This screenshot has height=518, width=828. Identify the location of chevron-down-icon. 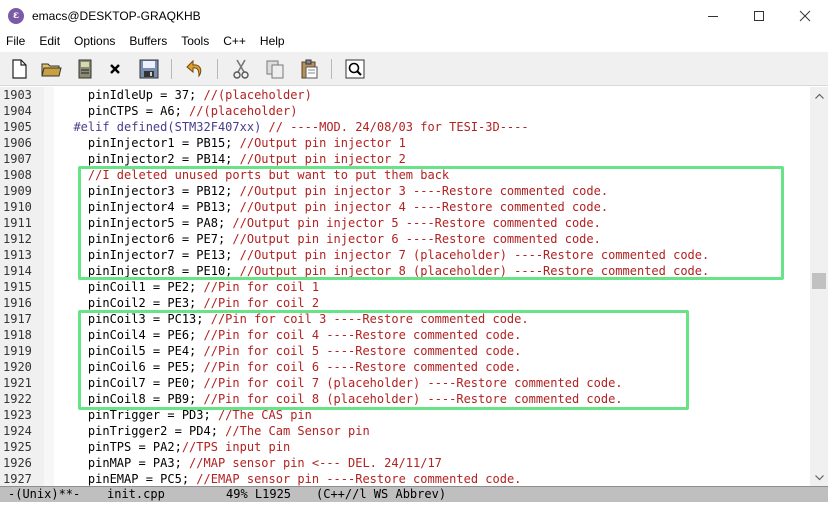
(819, 477).